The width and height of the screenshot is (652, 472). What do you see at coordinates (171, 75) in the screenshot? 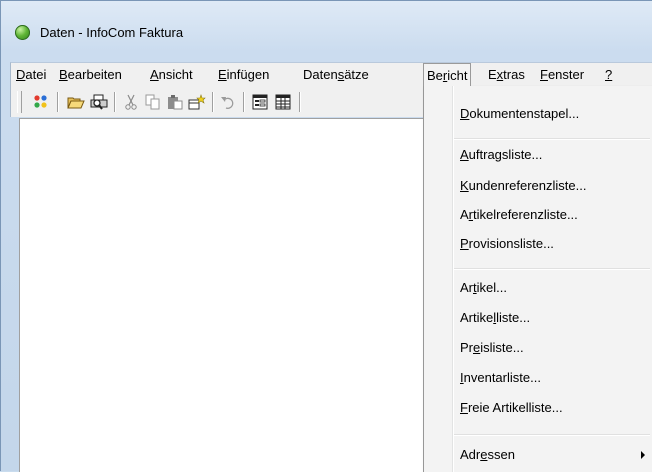
I see `menu-ansicht: Ansicht` at bounding box center [171, 75].